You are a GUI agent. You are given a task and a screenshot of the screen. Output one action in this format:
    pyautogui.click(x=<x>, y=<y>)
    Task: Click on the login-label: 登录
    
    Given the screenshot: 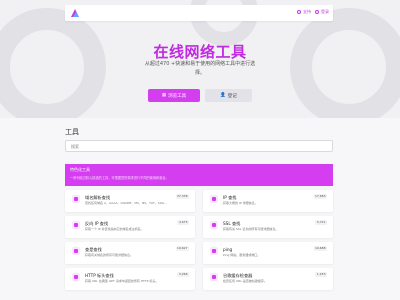 What is the action you would take?
    pyautogui.click(x=325, y=11)
    